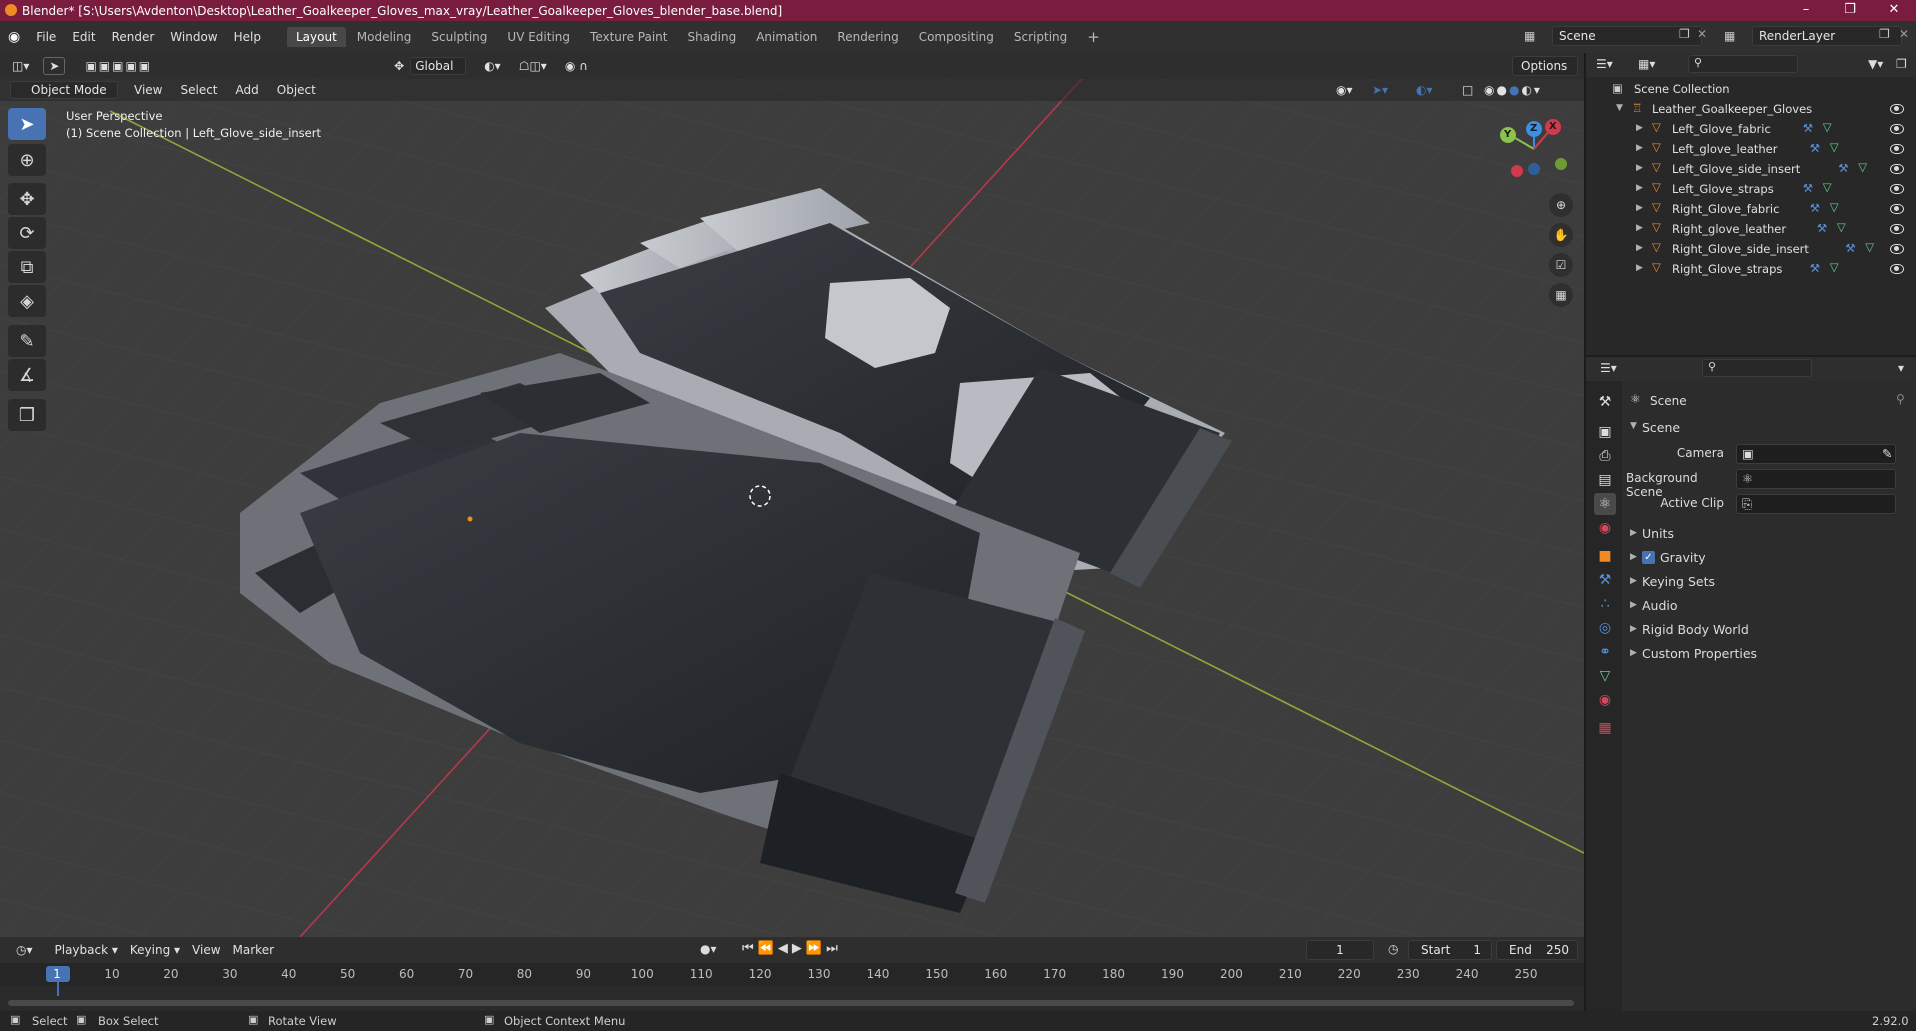 Image resolution: width=1916 pixels, height=1031 pixels. What do you see at coordinates (316, 37) in the screenshot?
I see `tab-layout: Layout` at bounding box center [316, 37].